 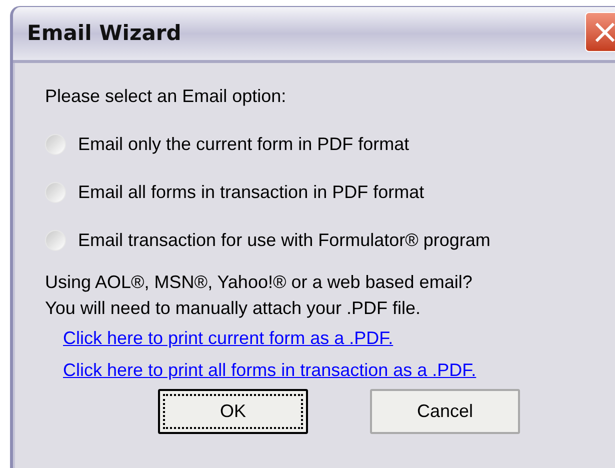 What do you see at coordinates (267, 240) in the screenshot?
I see `radio-option: Email transaction for use with Formulator® program` at bounding box center [267, 240].